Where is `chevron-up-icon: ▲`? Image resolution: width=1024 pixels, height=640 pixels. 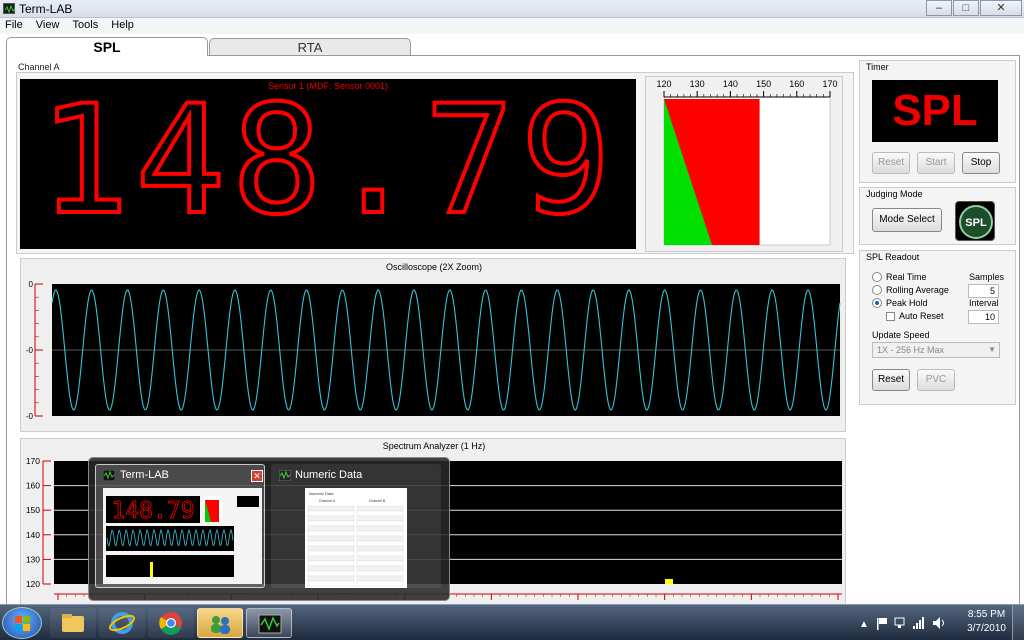
chevron-up-icon: ▲ is located at coordinates (864, 624).